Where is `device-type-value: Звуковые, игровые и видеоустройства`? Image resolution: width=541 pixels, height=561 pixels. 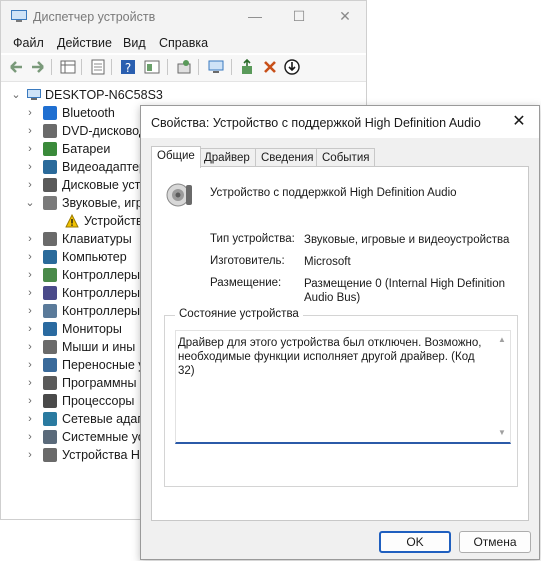
device-type-value: Звуковые, игровые и видеоустройства is located at coordinates (407, 240).